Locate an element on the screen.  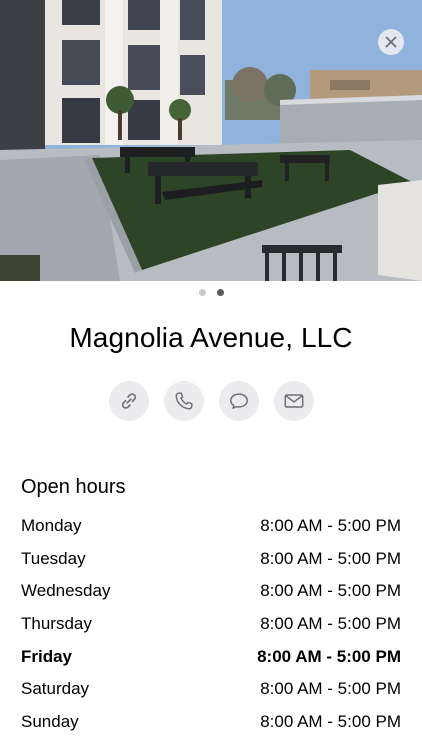
phone-button is located at coordinates (183, 401).